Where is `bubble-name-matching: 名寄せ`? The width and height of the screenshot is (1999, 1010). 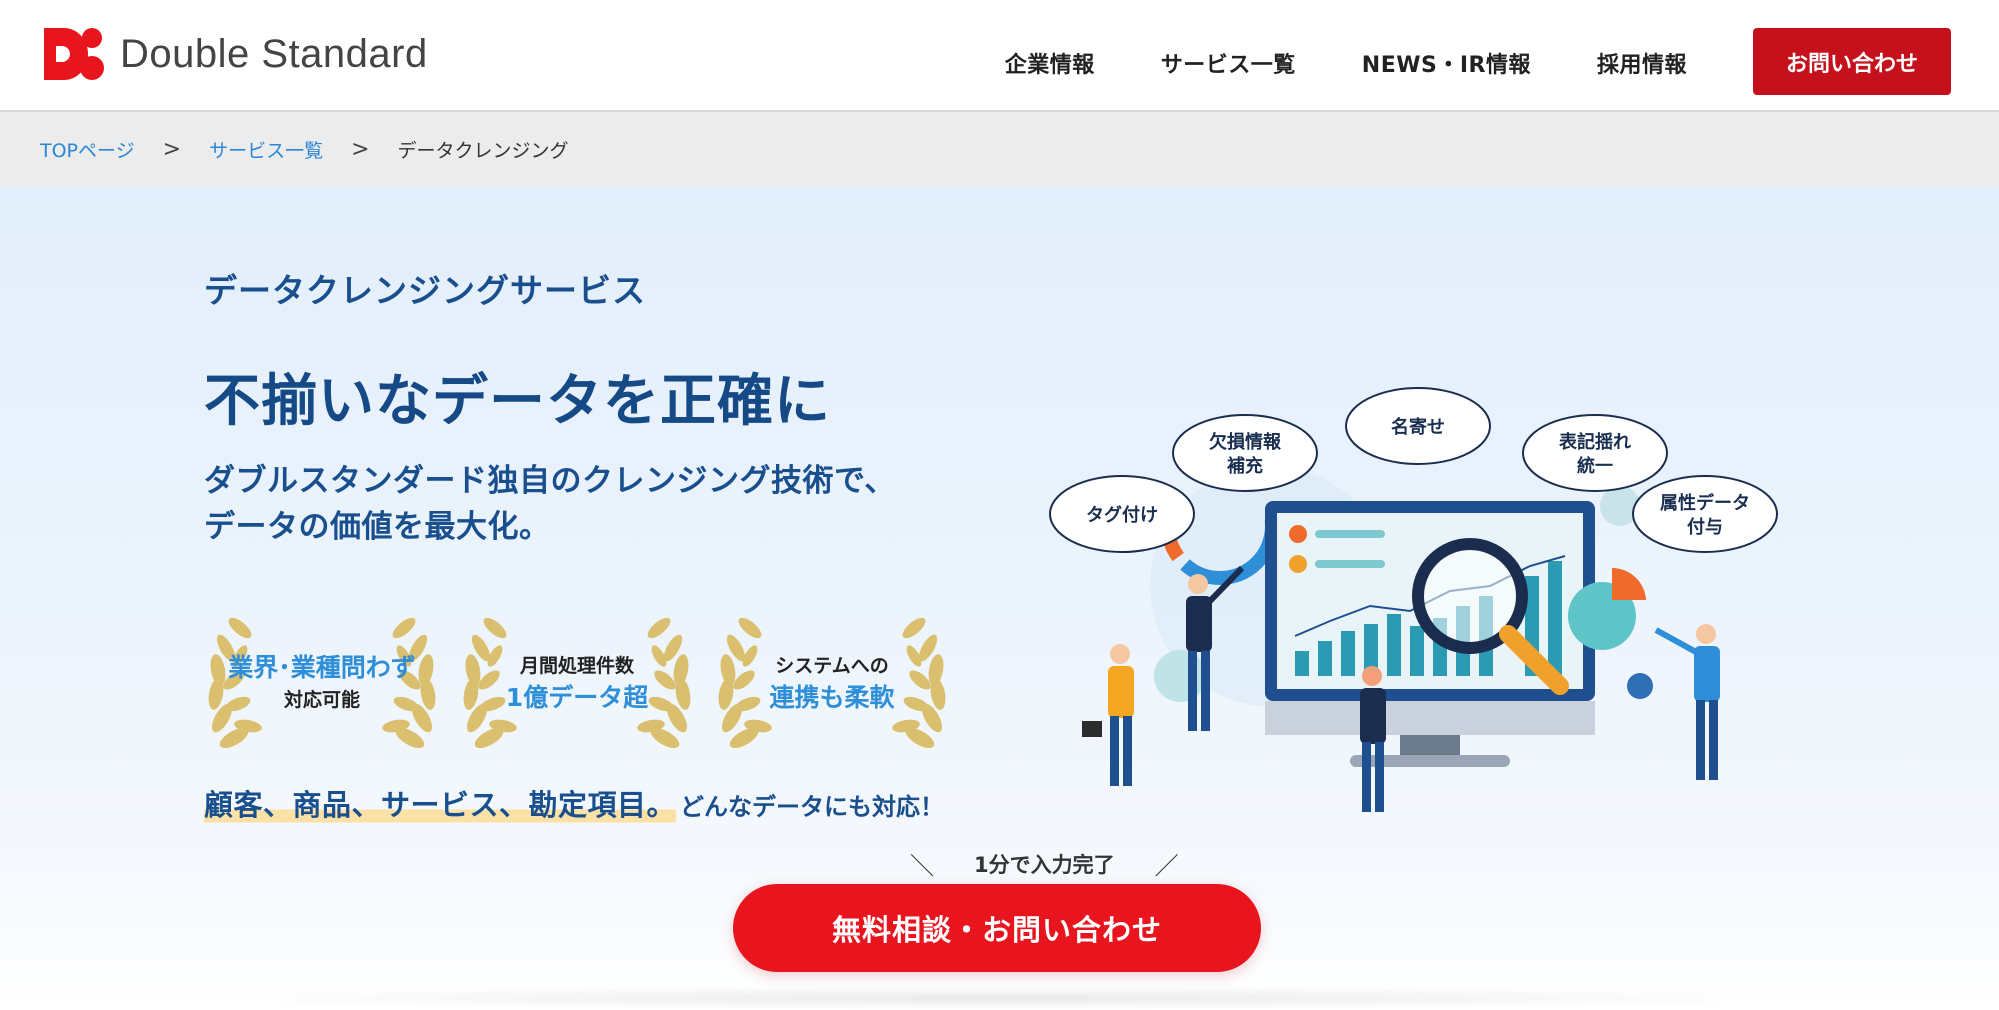 bubble-name-matching: 名寄せ is located at coordinates (1418, 426).